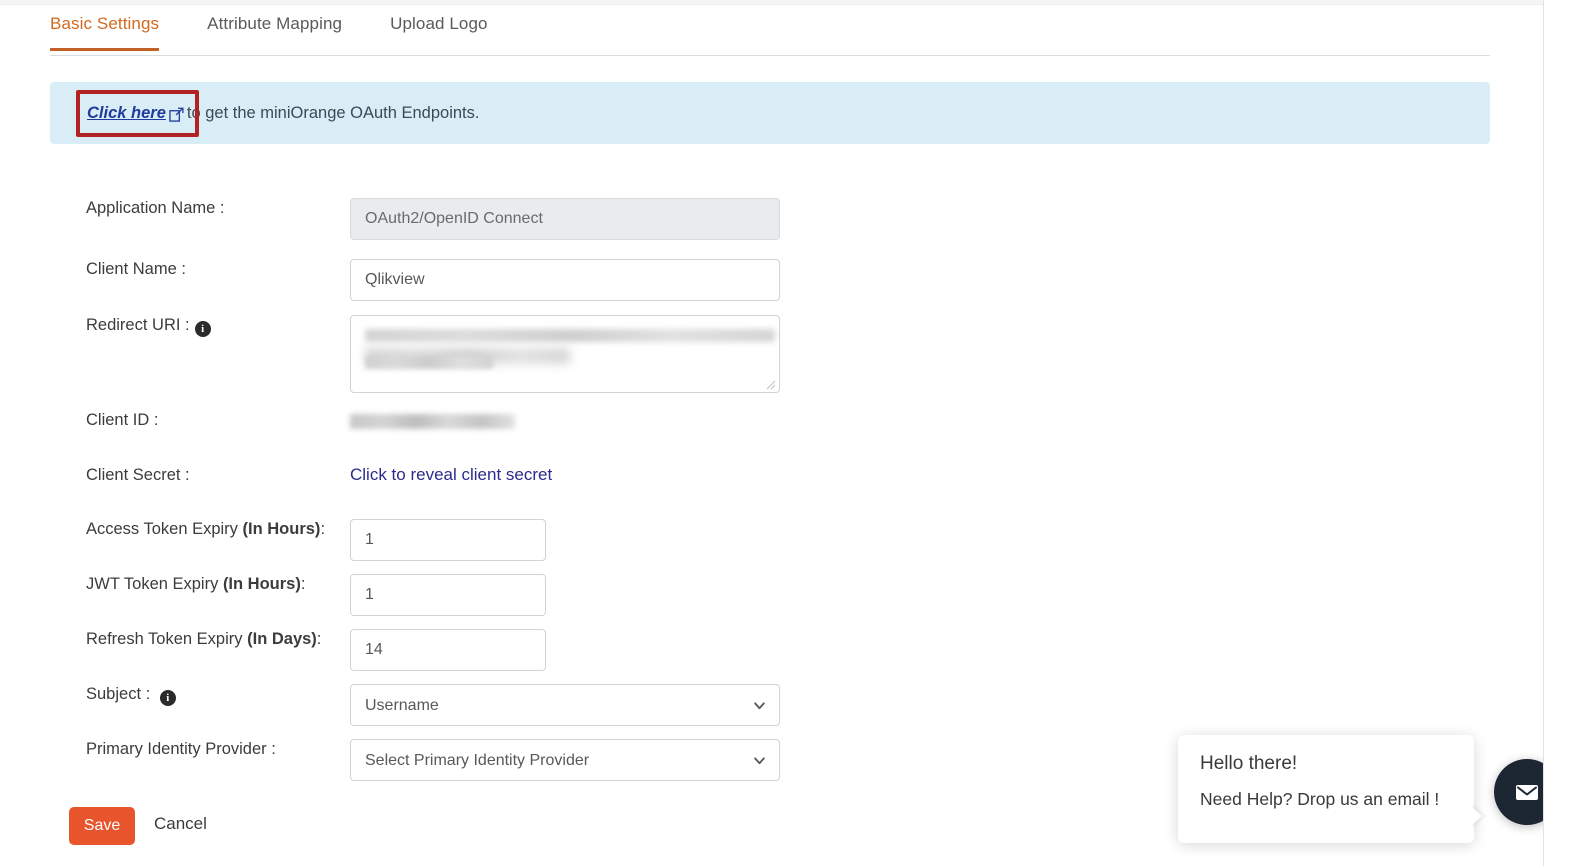 This screenshot has width=1573, height=866. What do you see at coordinates (126, 113) in the screenshot?
I see `click-here-link: Click here` at bounding box center [126, 113].